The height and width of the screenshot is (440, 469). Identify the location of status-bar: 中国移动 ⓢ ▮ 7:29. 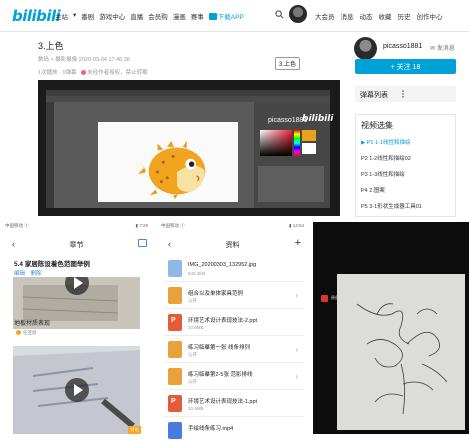
(76, 225).